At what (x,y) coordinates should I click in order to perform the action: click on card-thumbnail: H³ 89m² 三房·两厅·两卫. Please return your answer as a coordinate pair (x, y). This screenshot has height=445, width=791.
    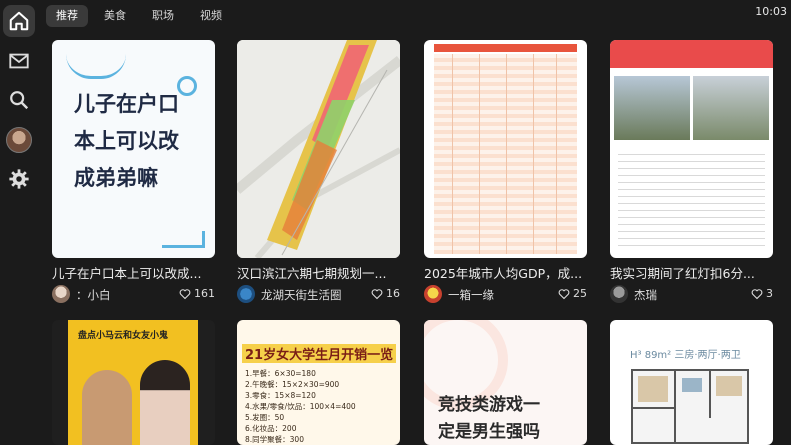
    Looking at the image, I should click on (691, 382).